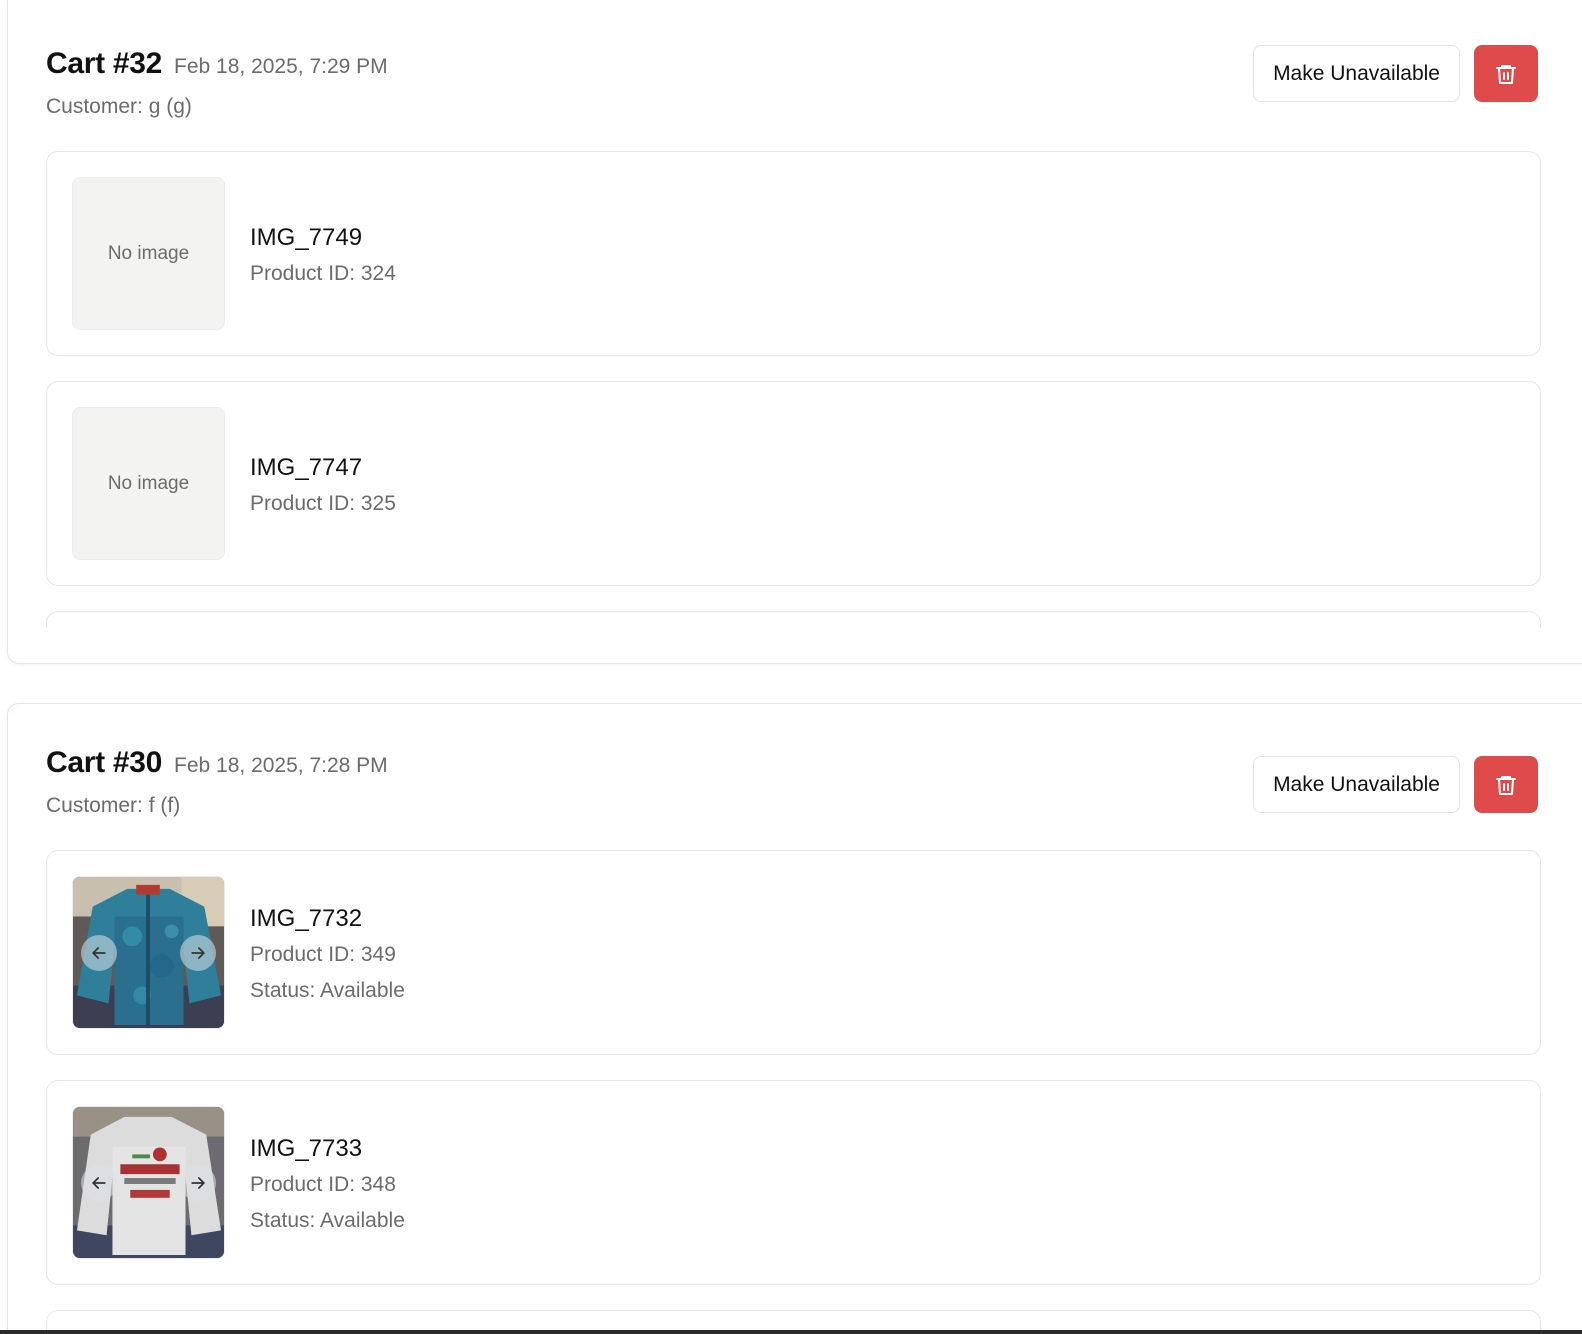  I want to click on cart-date: Feb 18, 2025, 7:28 PM, so click(281, 765).